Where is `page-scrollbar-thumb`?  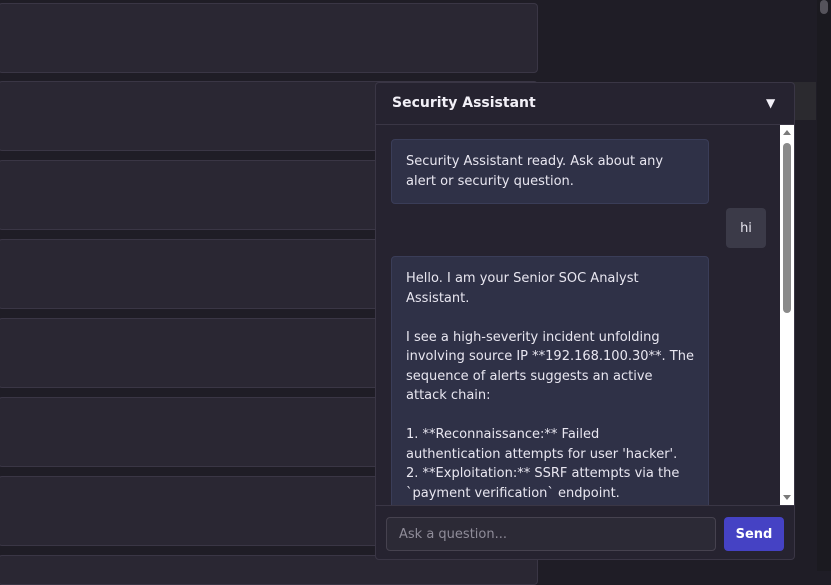 page-scrollbar-thumb is located at coordinates (824, 7).